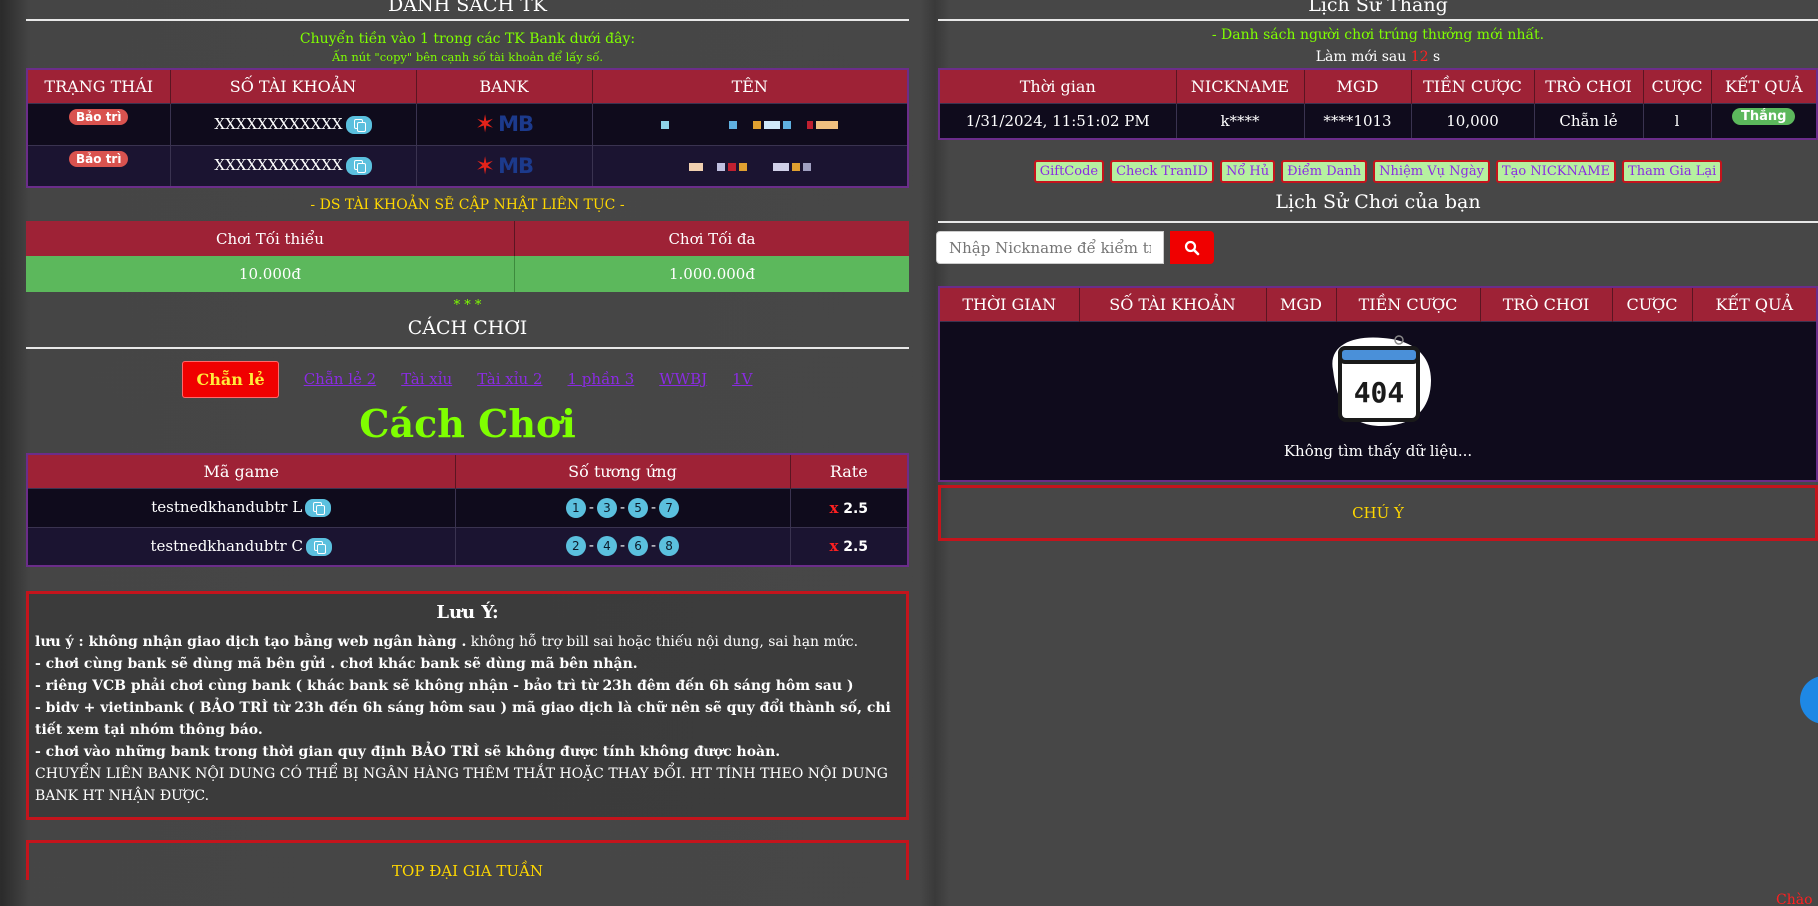 The width and height of the screenshot is (1818, 906). I want to click on number-ball: 3, so click(606, 507).